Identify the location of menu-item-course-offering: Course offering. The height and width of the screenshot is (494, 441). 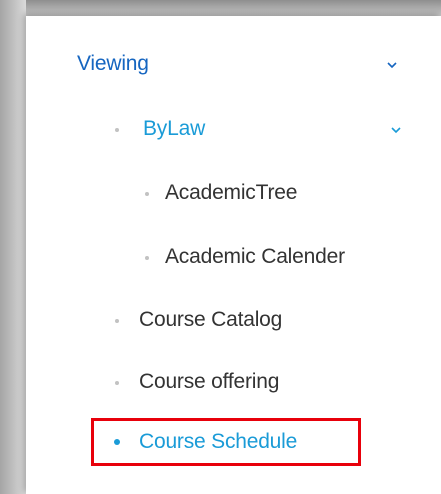
(209, 382).